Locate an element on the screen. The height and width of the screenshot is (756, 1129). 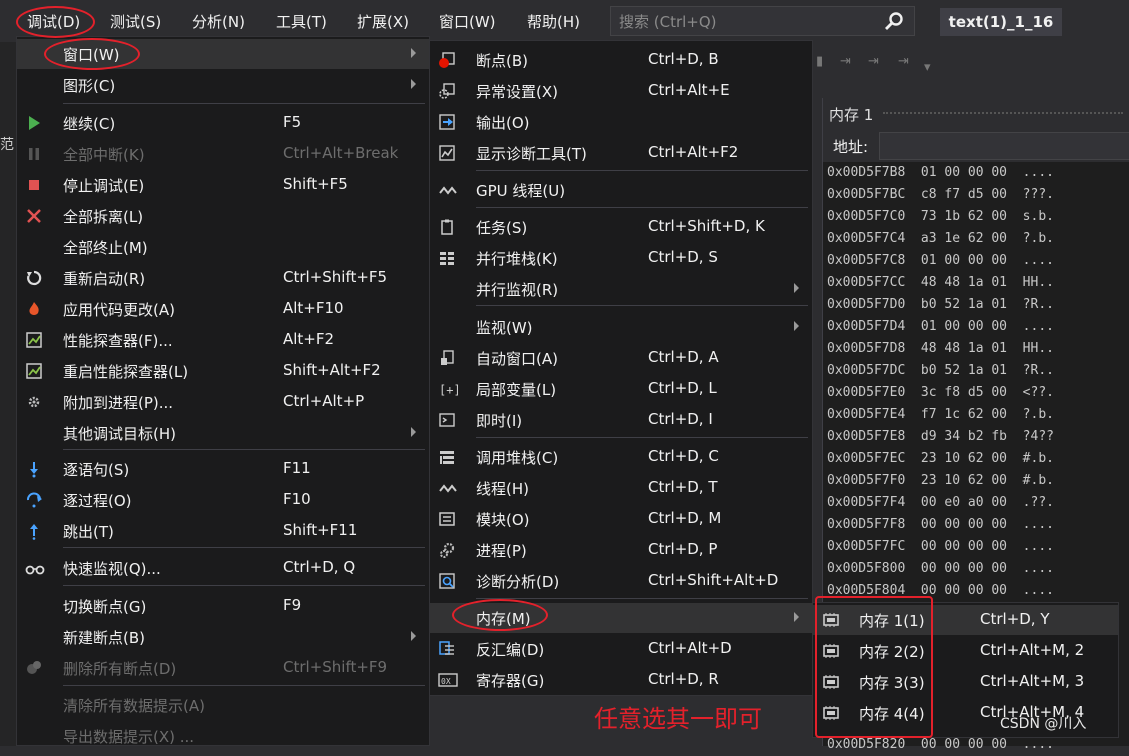
debug-menu-item-15: 跳出(T) Shift+F11 is located at coordinates (223, 531).